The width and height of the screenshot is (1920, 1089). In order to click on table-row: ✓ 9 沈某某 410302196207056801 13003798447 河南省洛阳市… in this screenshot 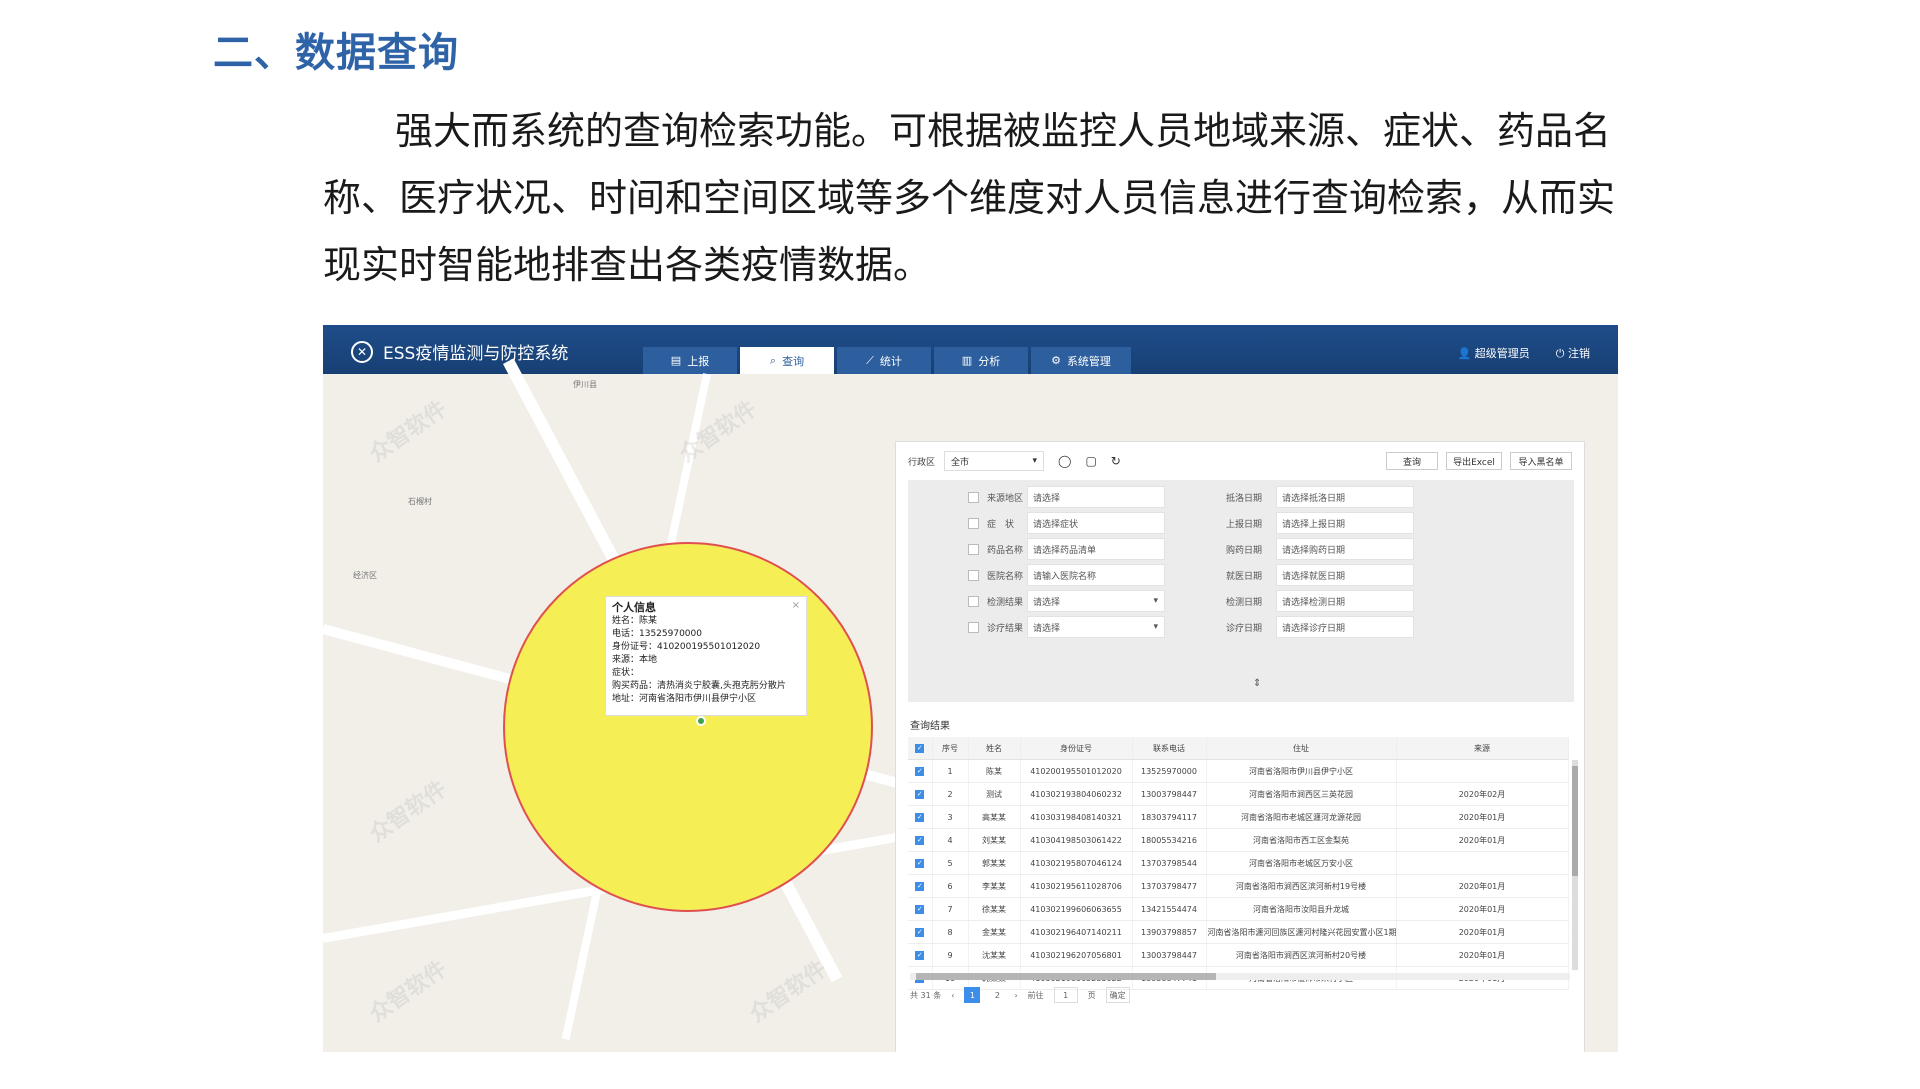, I will do `click(1238, 955)`.